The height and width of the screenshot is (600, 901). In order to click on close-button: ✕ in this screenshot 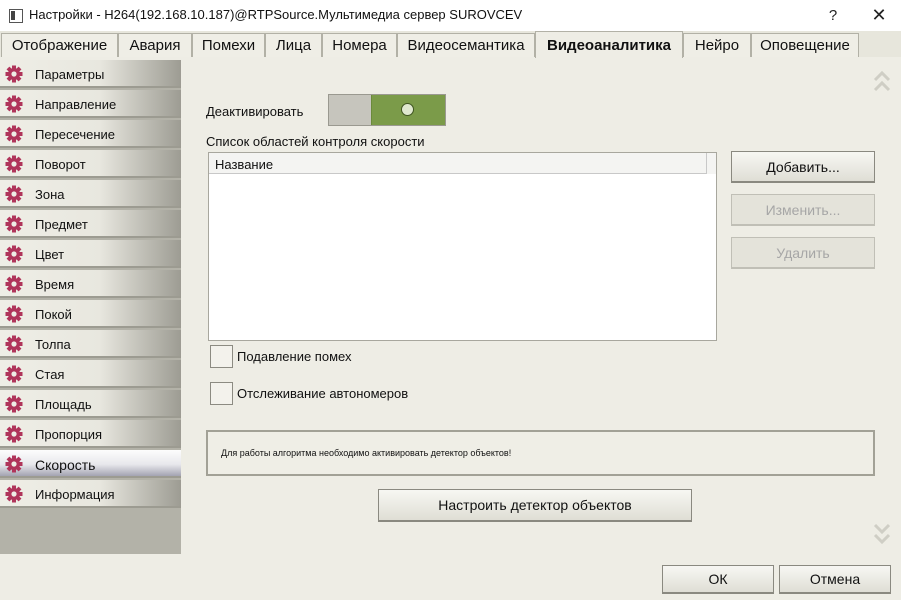, I will do `click(878, 15)`.